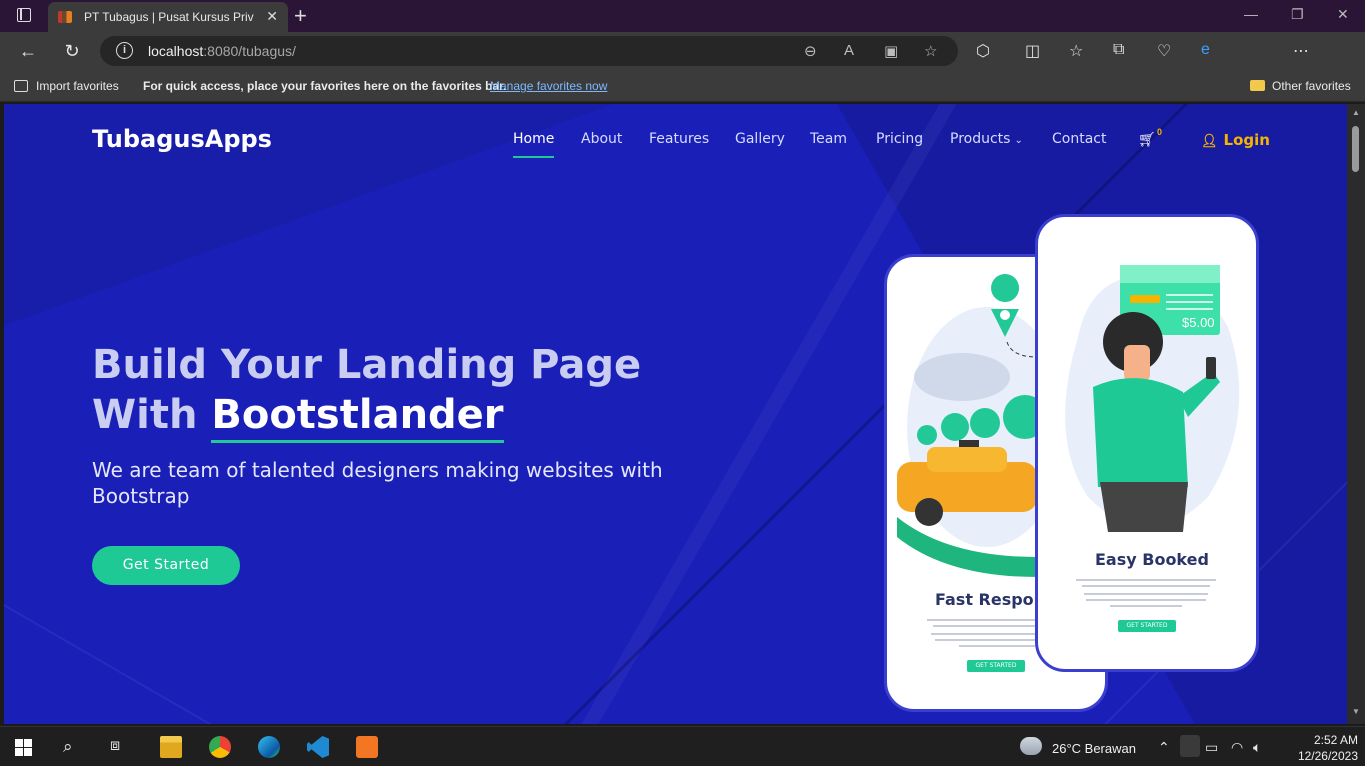 The image size is (1365, 766). Describe the element at coordinates (1205, 50) in the screenshot. I see `ie-mode-icon: e` at that location.